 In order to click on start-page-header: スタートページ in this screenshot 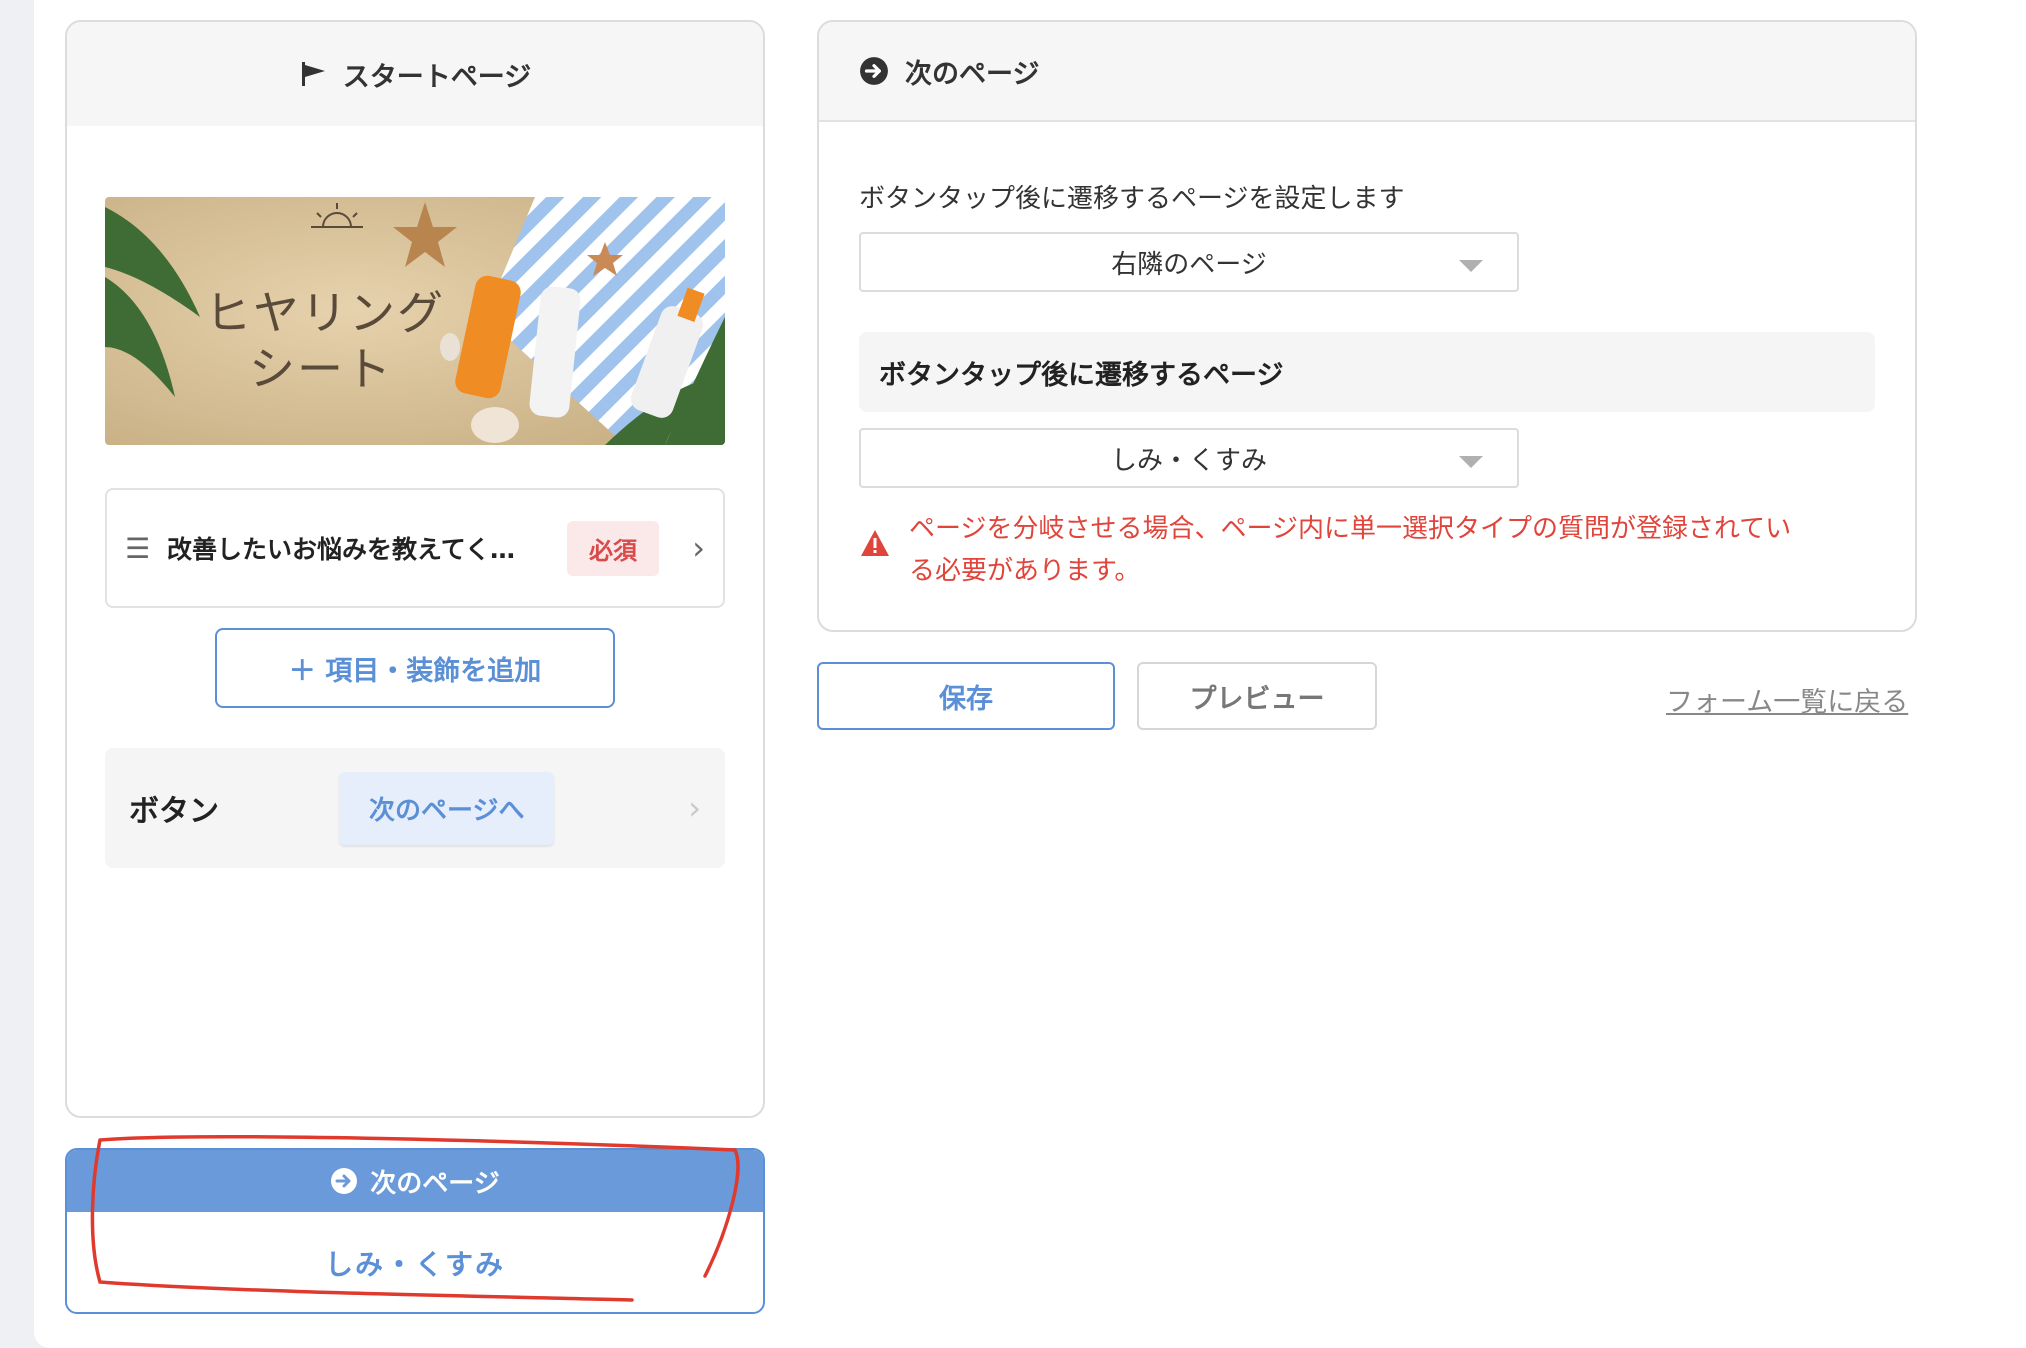, I will do `click(415, 74)`.